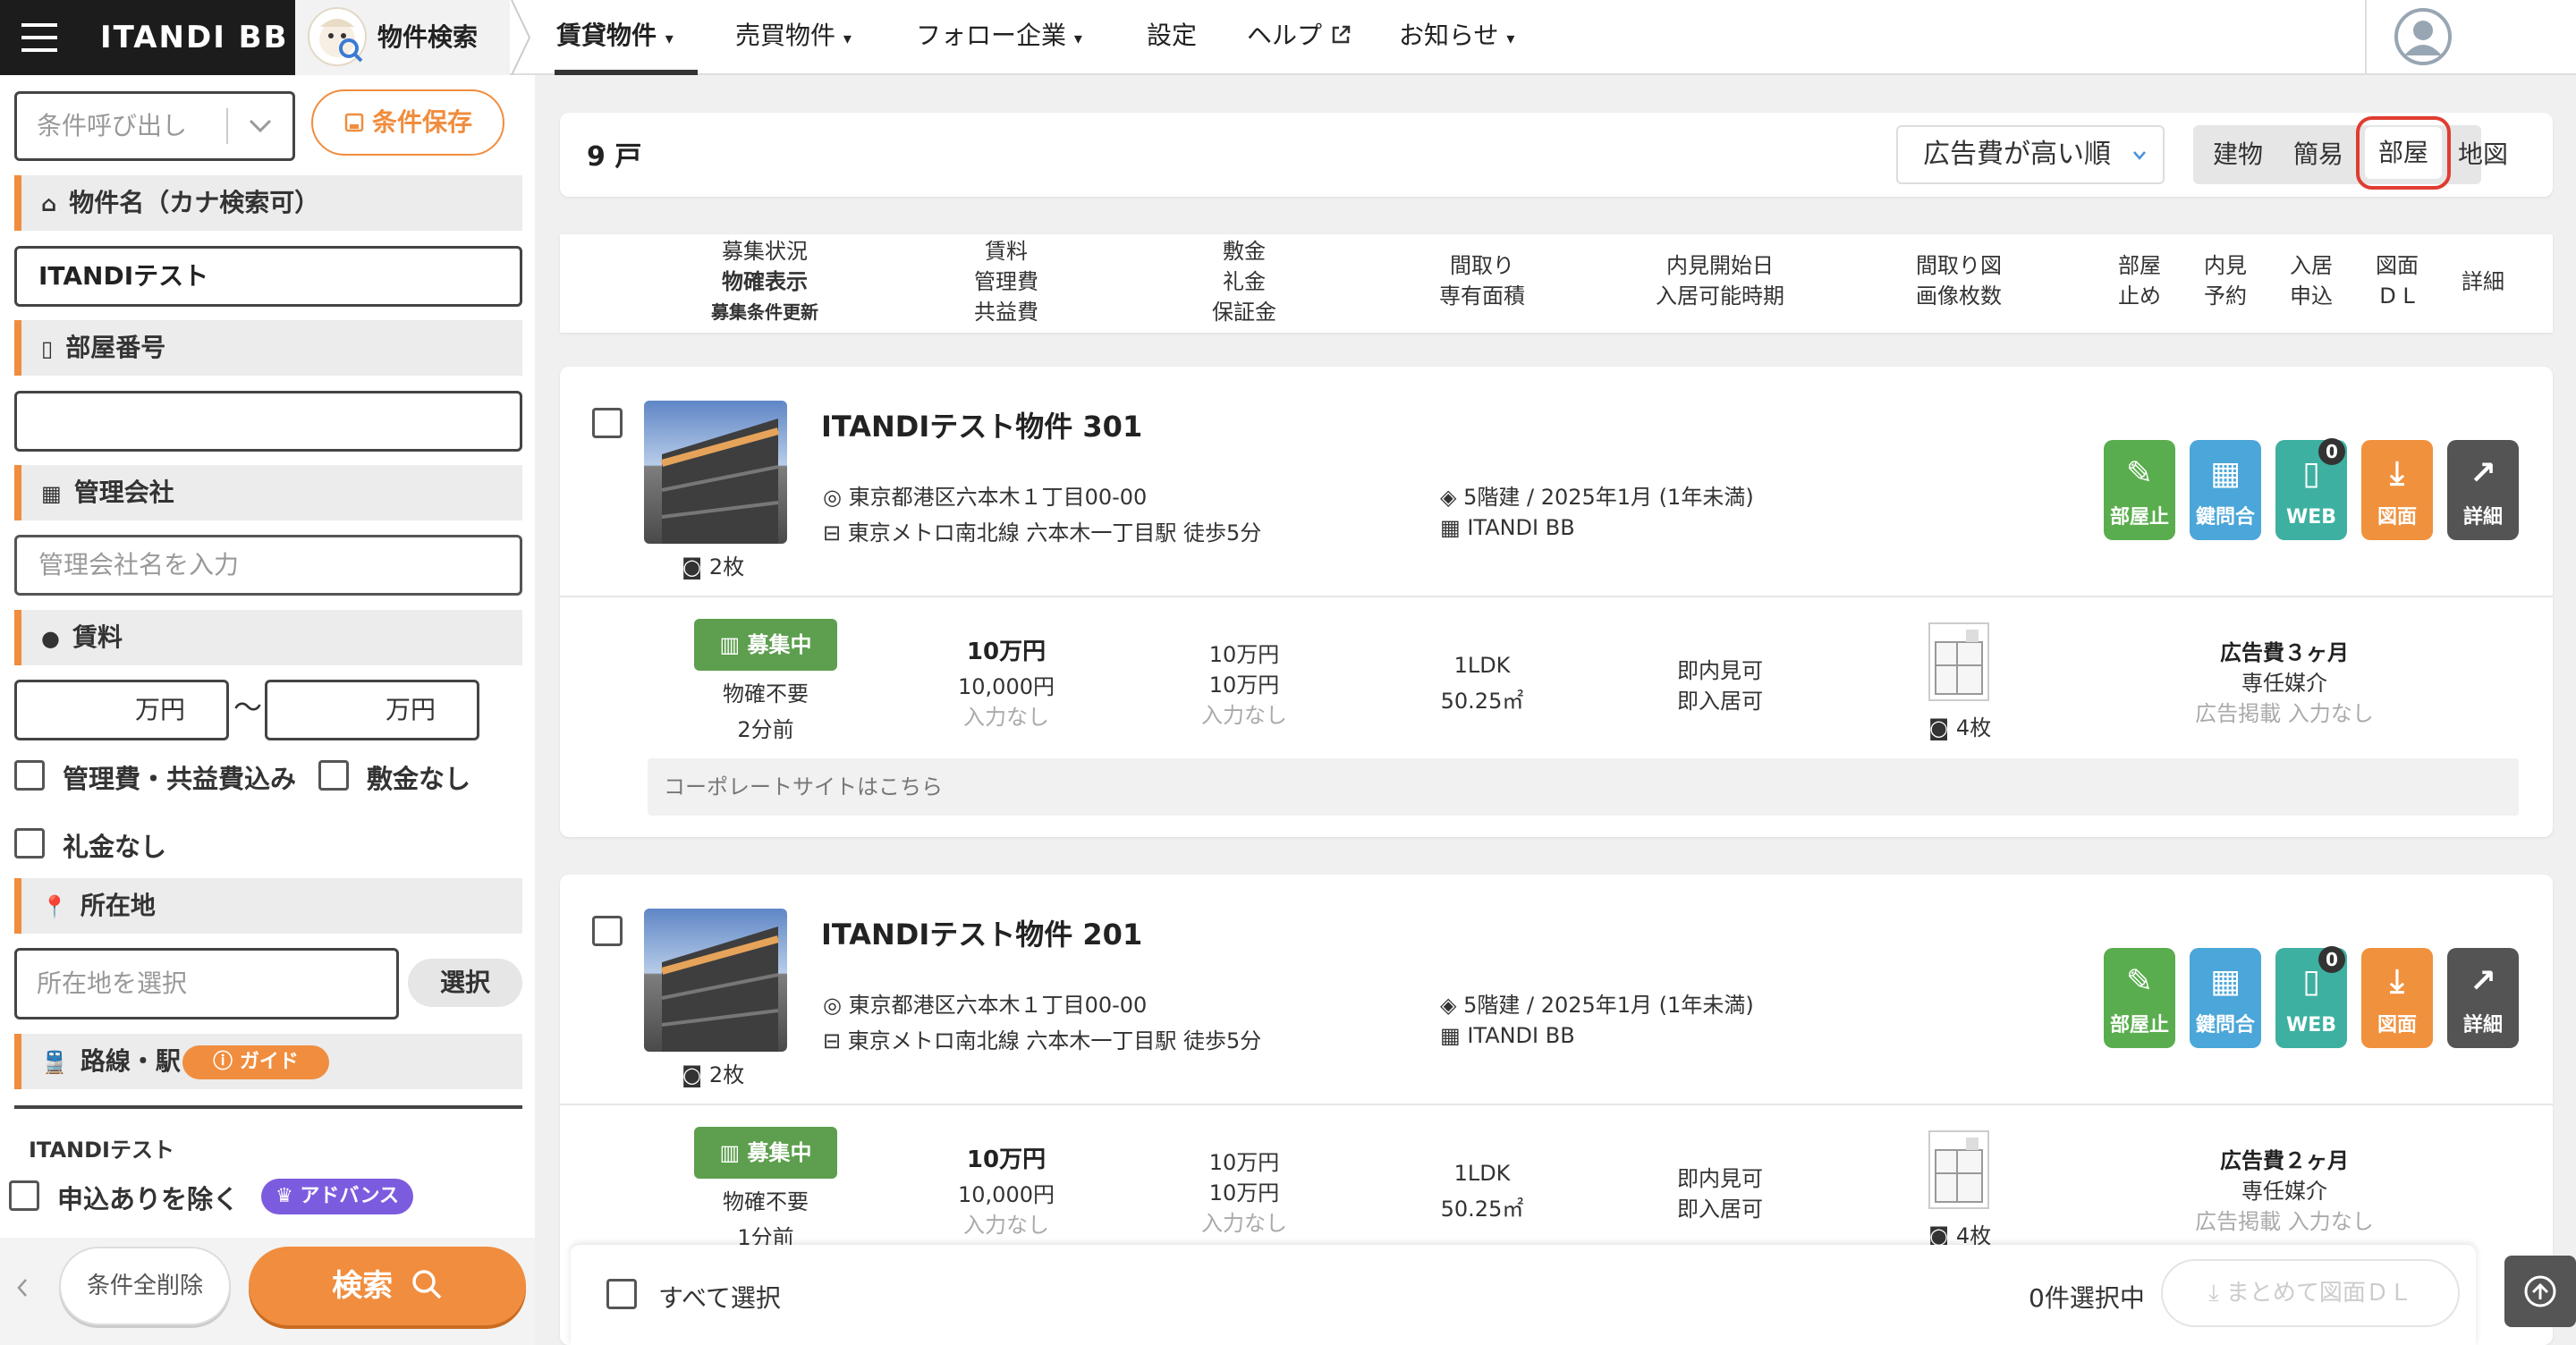  Describe the element at coordinates (268, 492) in the screenshot. I see `section-management-company: ▦ 管理会社` at that location.